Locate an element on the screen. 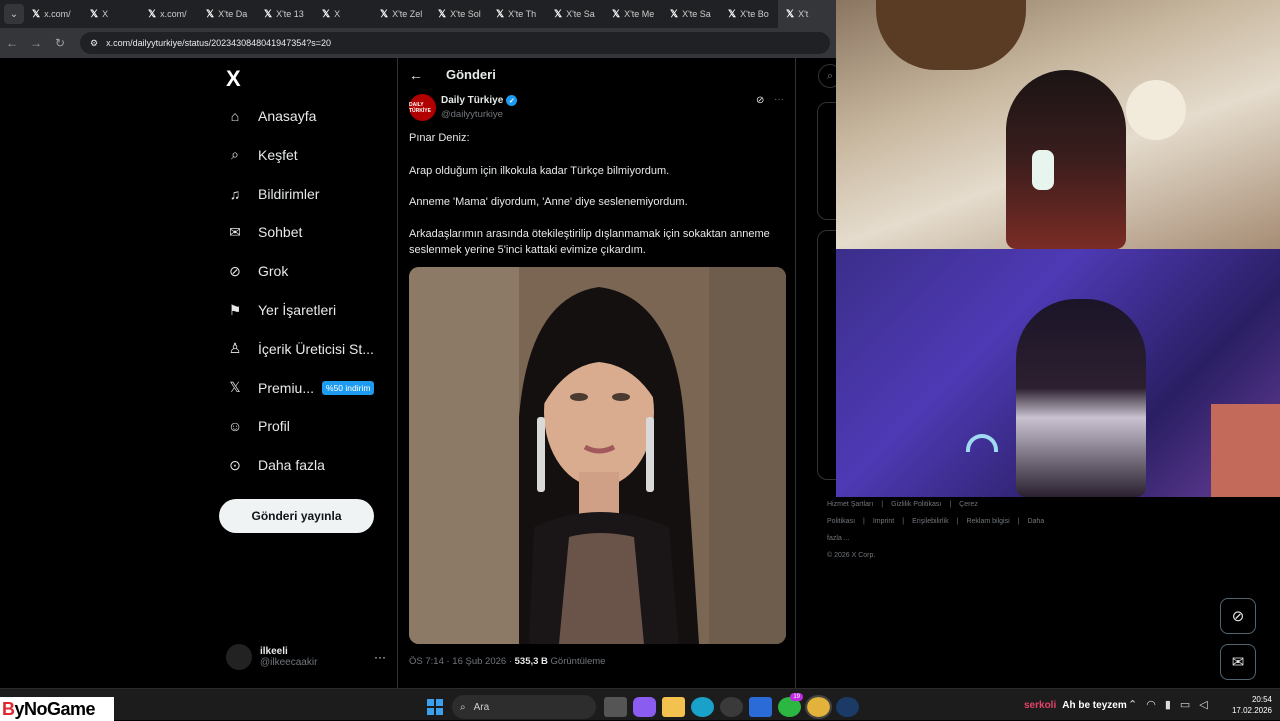 The image size is (1280, 721). tab-label: X'te Zel is located at coordinates (407, 14).